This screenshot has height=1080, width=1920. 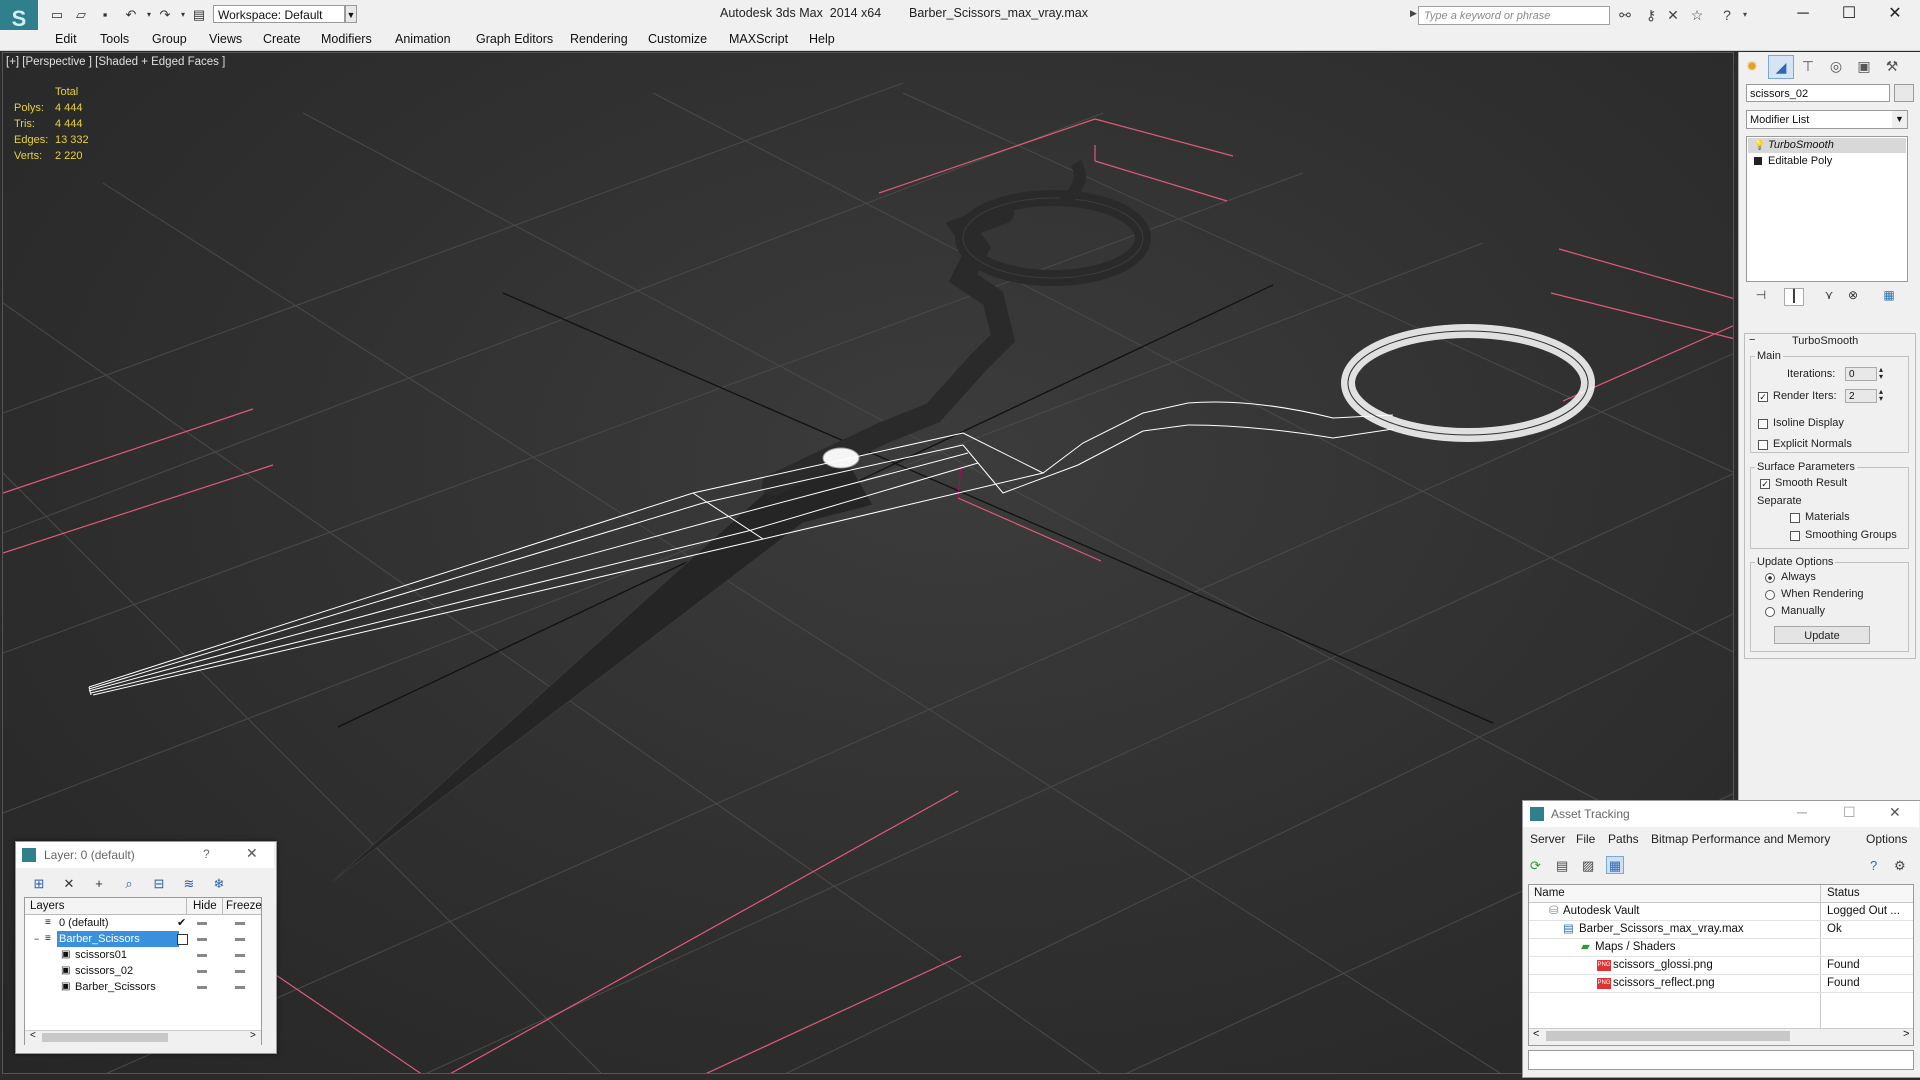 What do you see at coordinates (1752, 66) in the screenshot?
I see `create-tab-icon: ✹` at bounding box center [1752, 66].